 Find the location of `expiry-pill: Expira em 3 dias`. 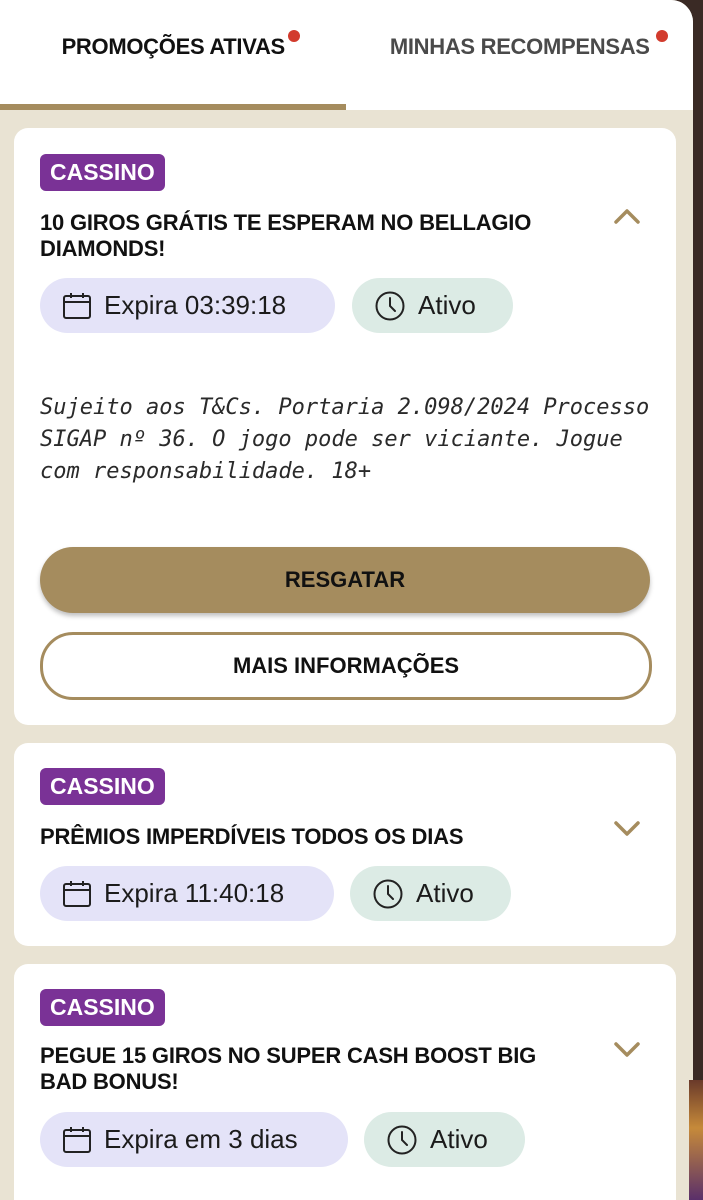

expiry-pill: Expira em 3 dias is located at coordinates (194, 1139).